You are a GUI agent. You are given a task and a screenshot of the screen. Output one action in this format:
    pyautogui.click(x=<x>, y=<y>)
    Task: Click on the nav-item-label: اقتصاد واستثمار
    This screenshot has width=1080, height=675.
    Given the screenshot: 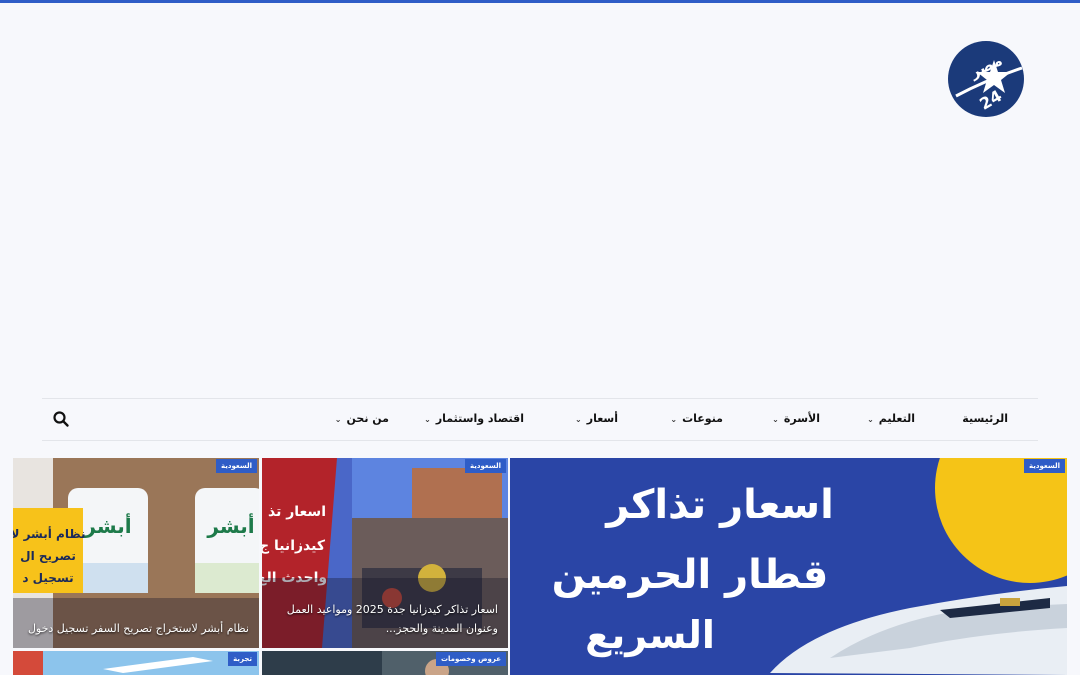 What is the action you would take?
    pyautogui.click(x=479, y=418)
    